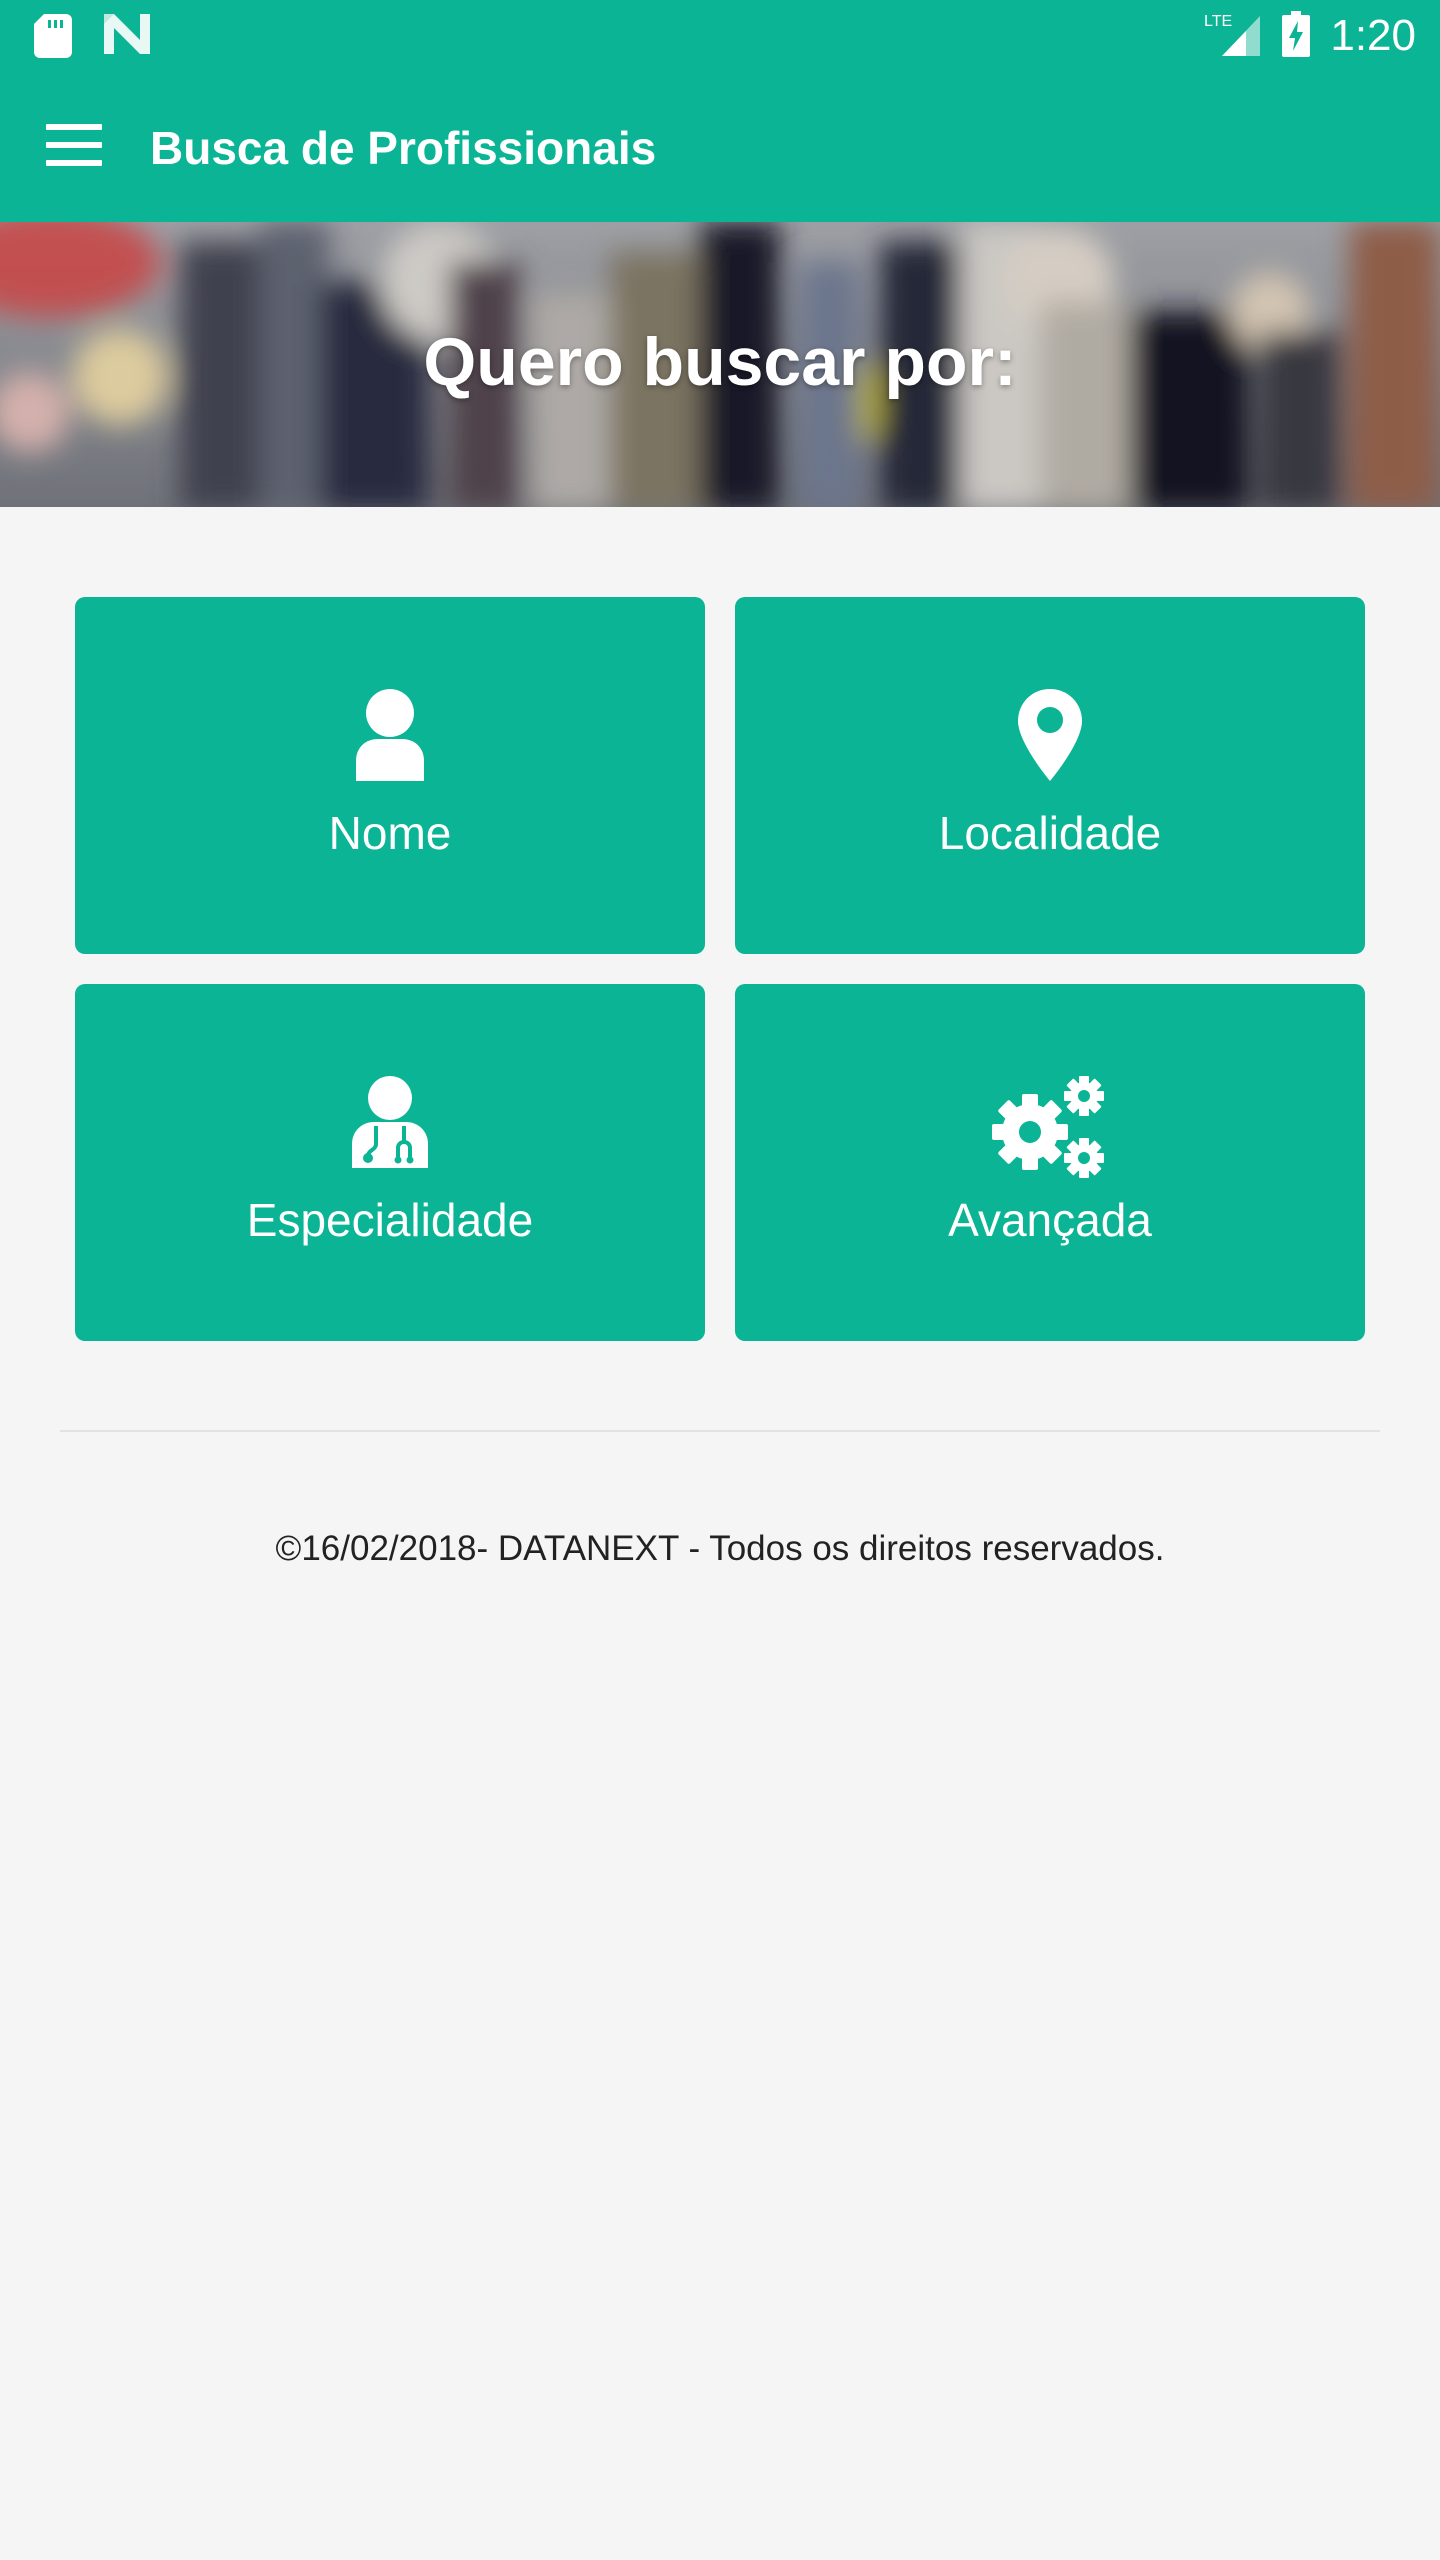 Image resolution: width=1440 pixels, height=2560 pixels. I want to click on battery-charging-icon, so click(1296, 36).